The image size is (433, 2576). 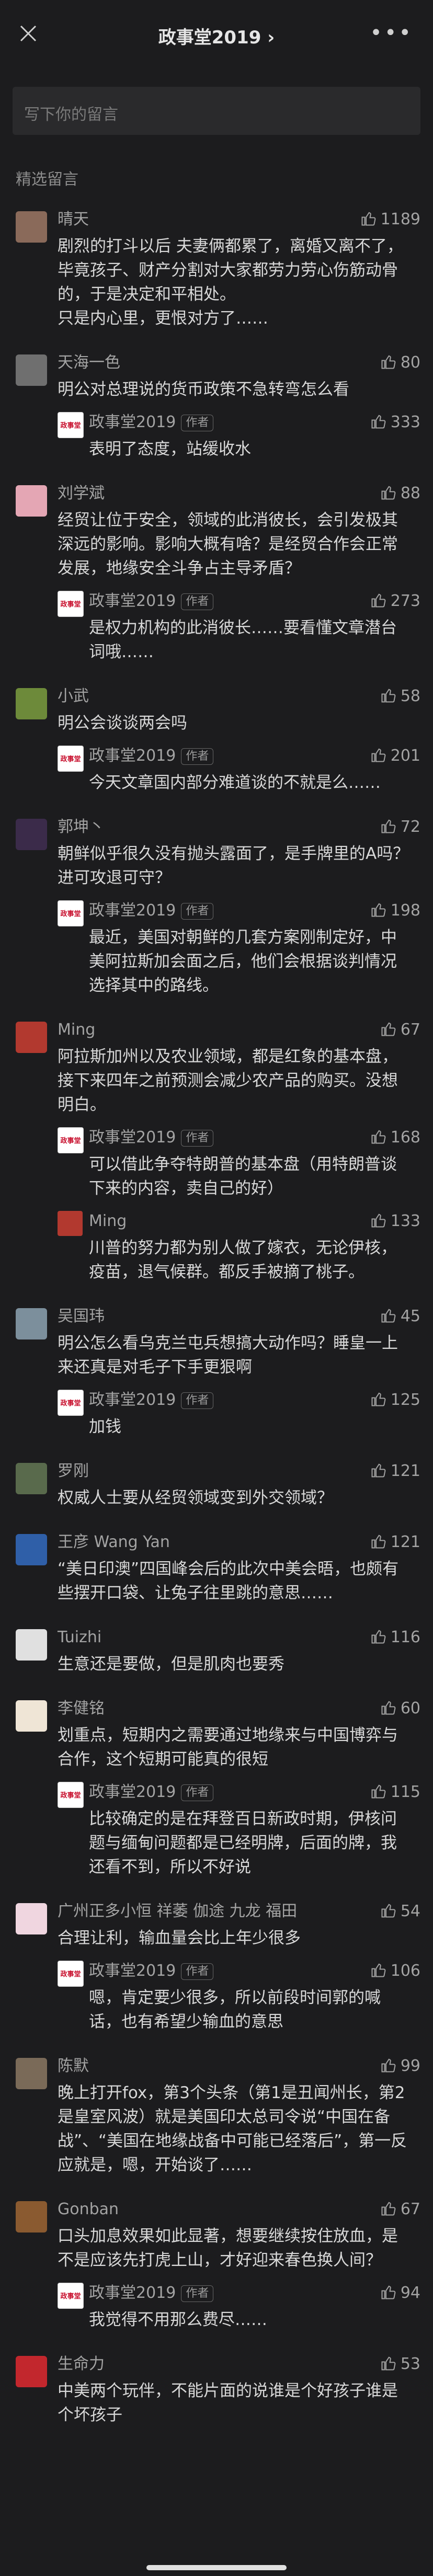 I want to click on like-button: 60, so click(x=400, y=1708).